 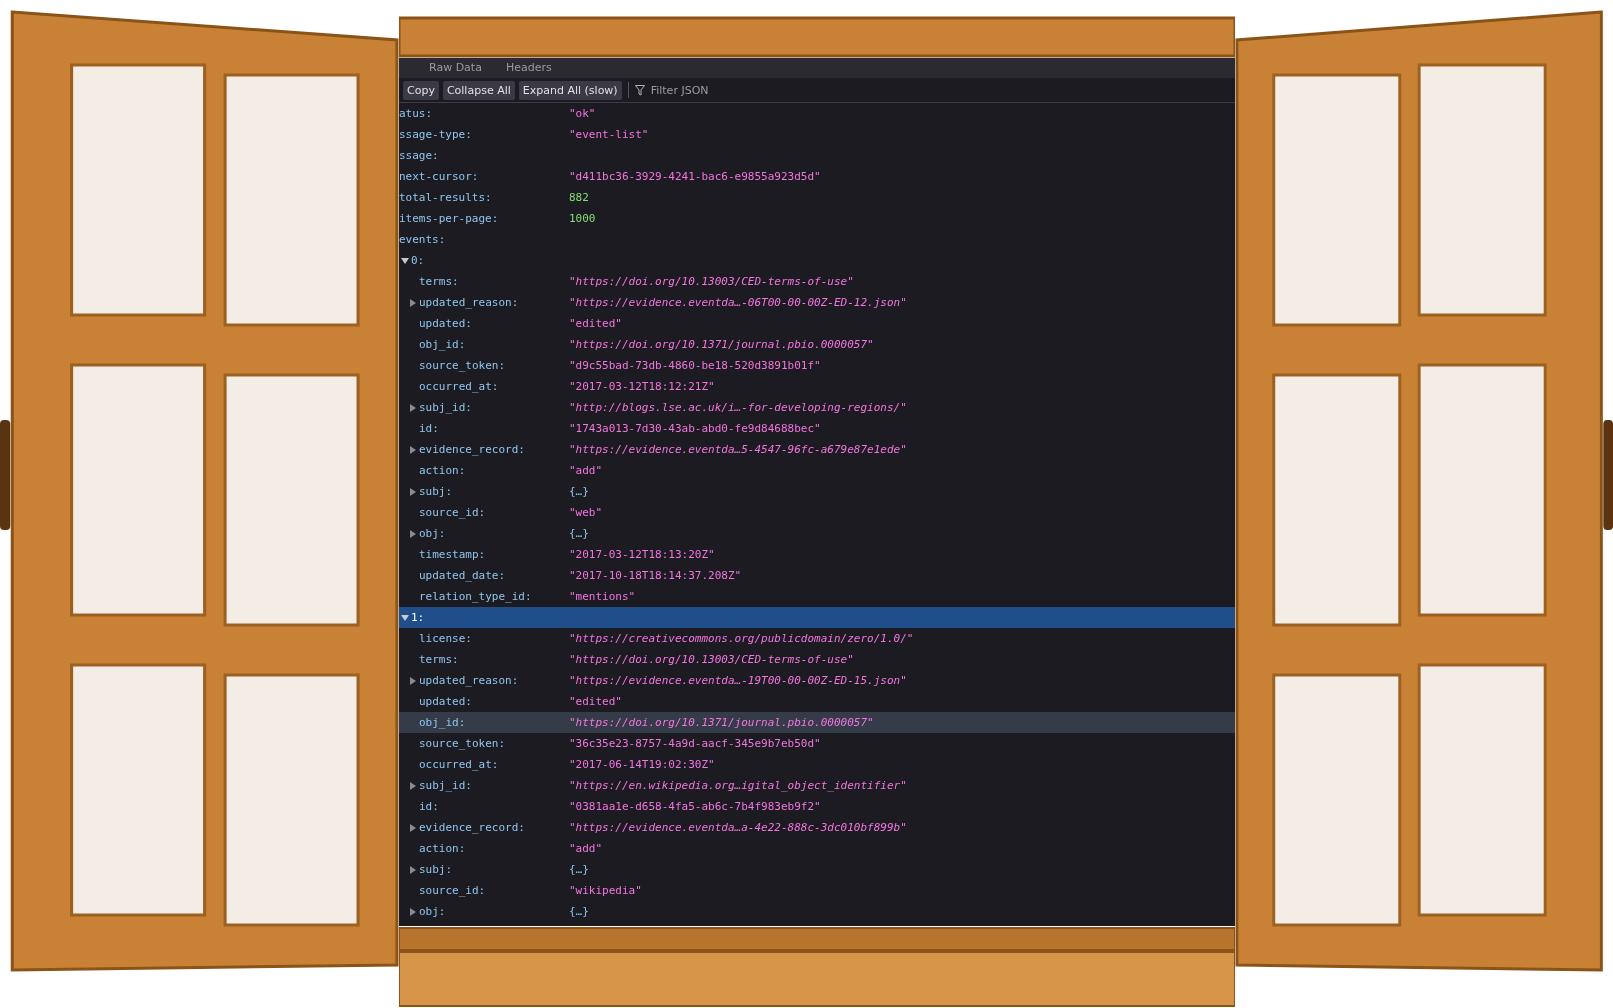 I want to click on json-row: source_id: "web", so click(x=817, y=512).